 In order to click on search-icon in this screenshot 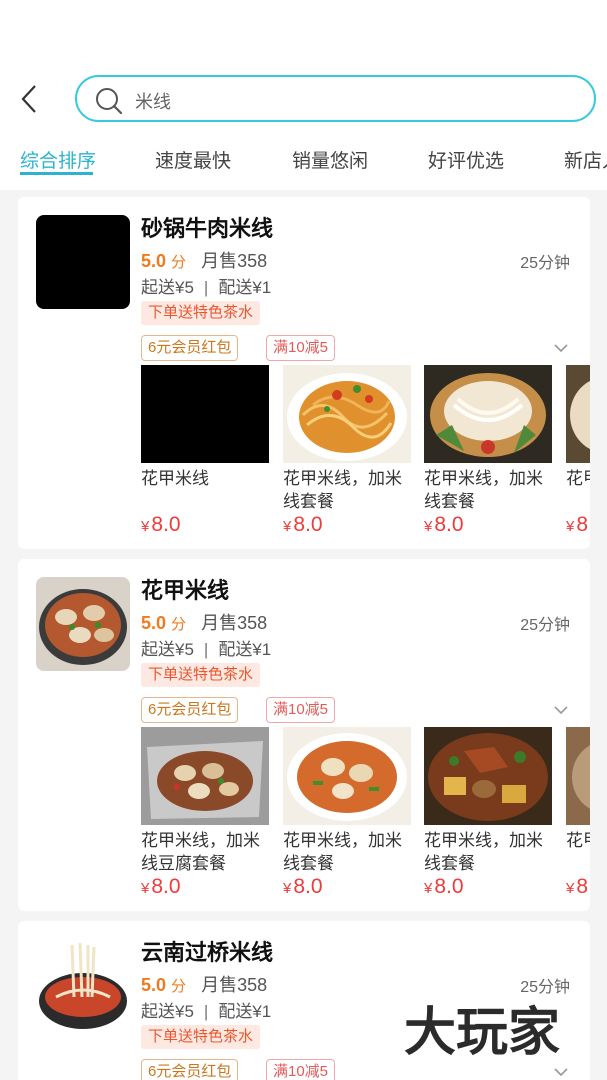, I will do `click(109, 101)`.